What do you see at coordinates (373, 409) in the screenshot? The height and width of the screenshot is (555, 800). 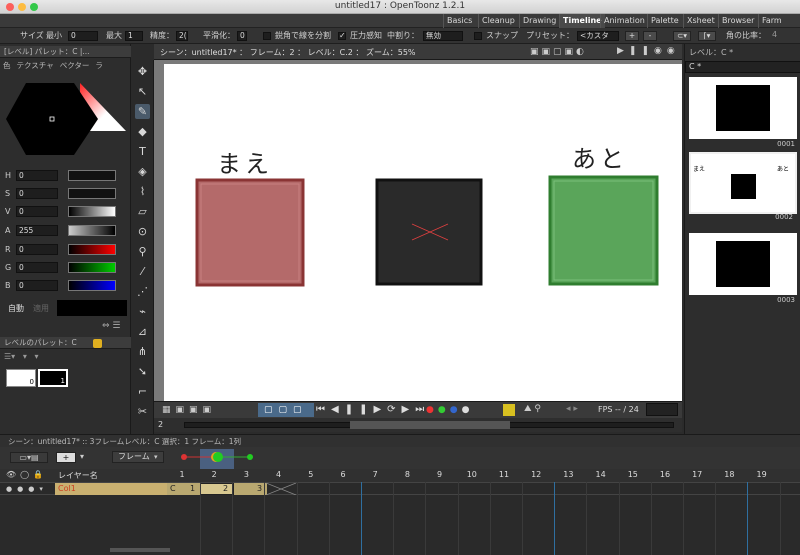 I see `playback-controls: ⏮◀❚❚▶⟳▶⏭` at bounding box center [373, 409].